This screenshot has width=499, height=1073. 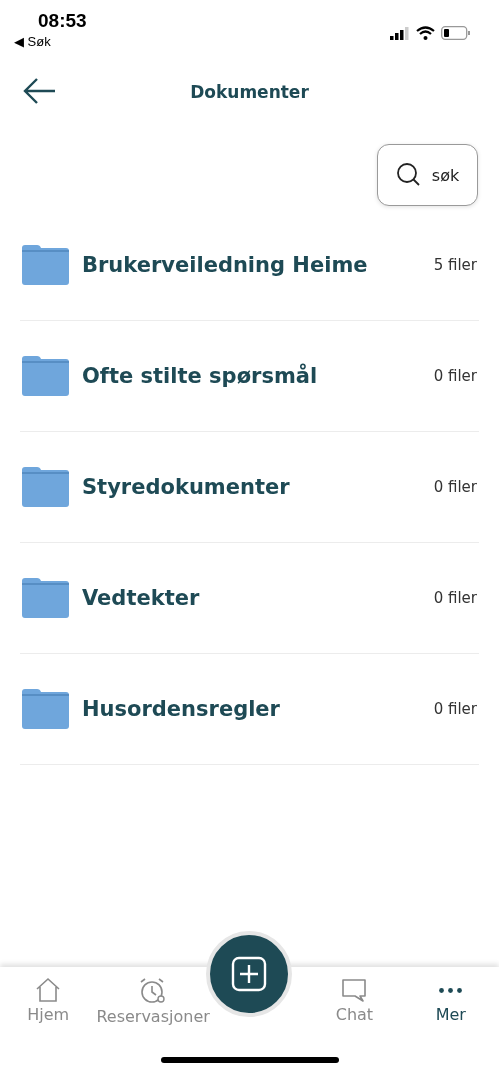 I want to click on wifi-icon, so click(x=425, y=33).